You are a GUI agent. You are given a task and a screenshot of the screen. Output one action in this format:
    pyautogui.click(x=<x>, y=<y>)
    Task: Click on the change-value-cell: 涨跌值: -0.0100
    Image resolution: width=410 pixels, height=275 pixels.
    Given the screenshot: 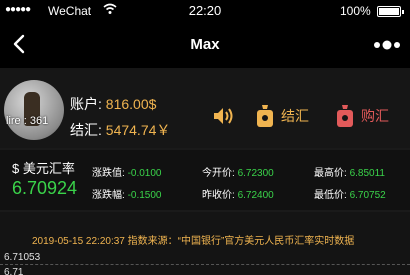 What is the action you would take?
    pyautogui.click(x=126, y=171)
    